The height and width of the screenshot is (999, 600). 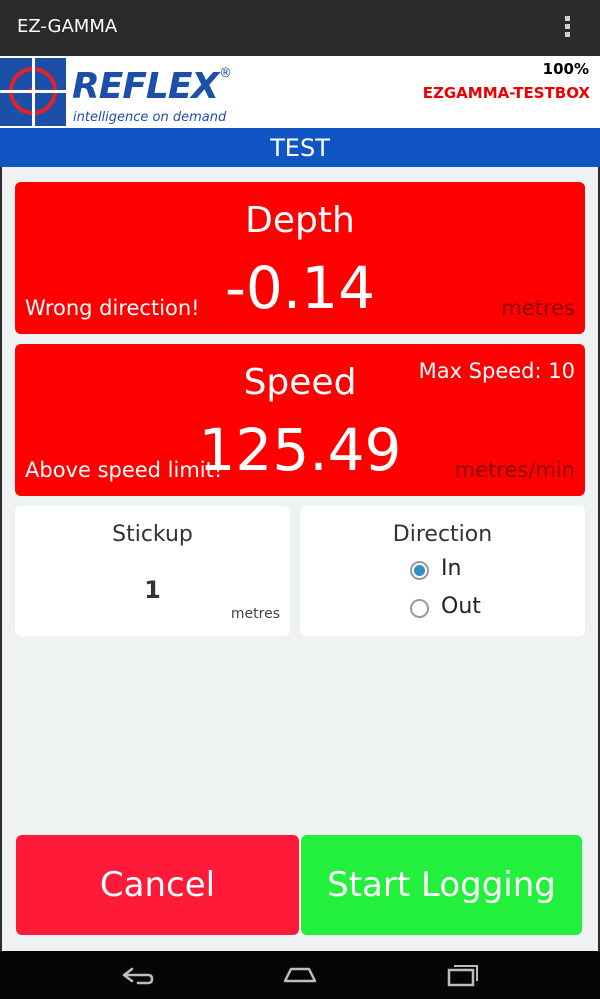 I want to click on depth-unit: metres, so click(x=538, y=308).